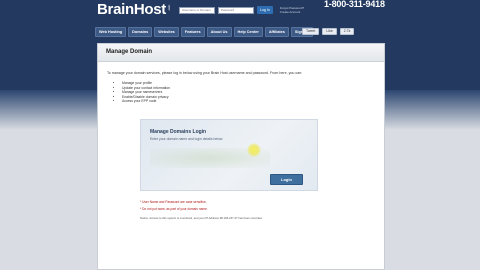 The height and width of the screenshot is (270, 480). I want to click on create-account-link: Create Account, so click(292, 12).